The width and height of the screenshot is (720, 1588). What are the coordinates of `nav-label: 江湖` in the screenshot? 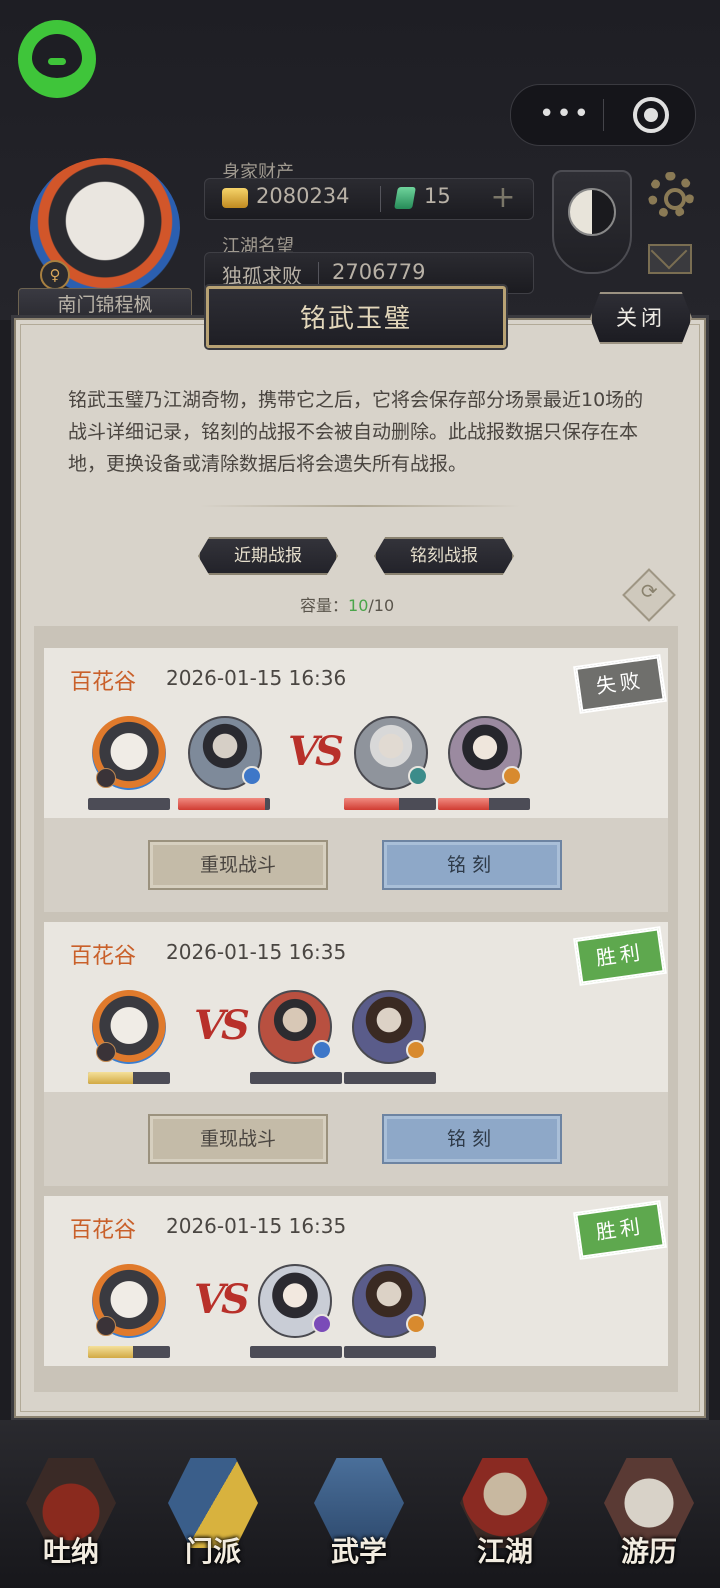 It's located at (504, 1551).